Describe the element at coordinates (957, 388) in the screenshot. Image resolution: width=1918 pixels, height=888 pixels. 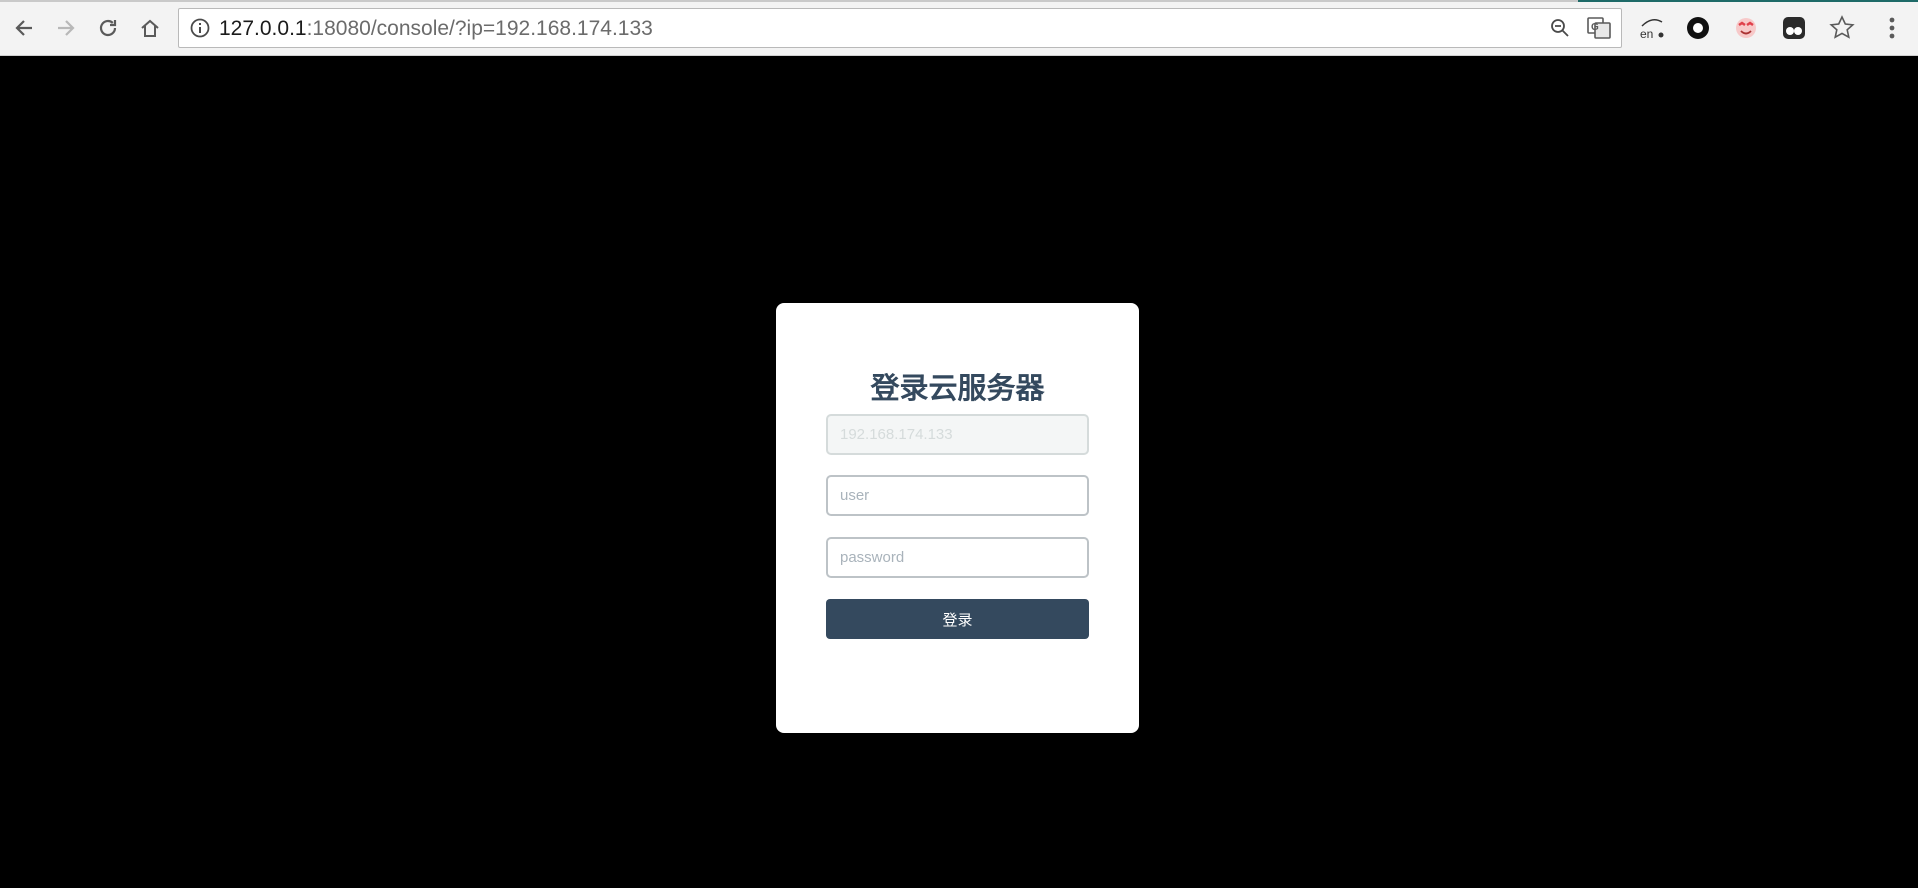
I see `login-title: 登录云服务器` at that location.